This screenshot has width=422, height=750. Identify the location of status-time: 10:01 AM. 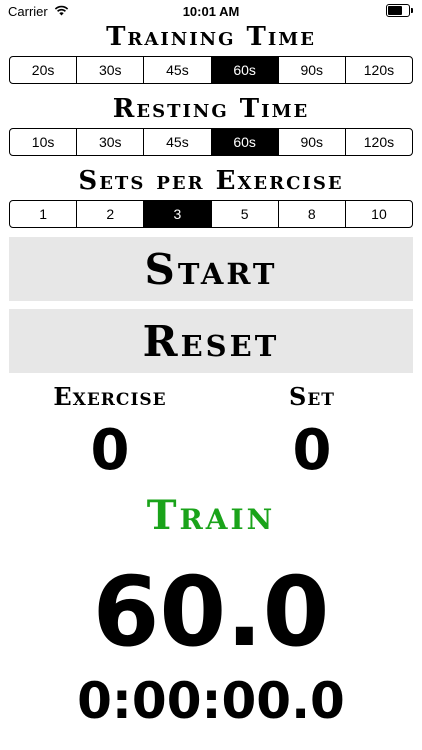
(211, 11).